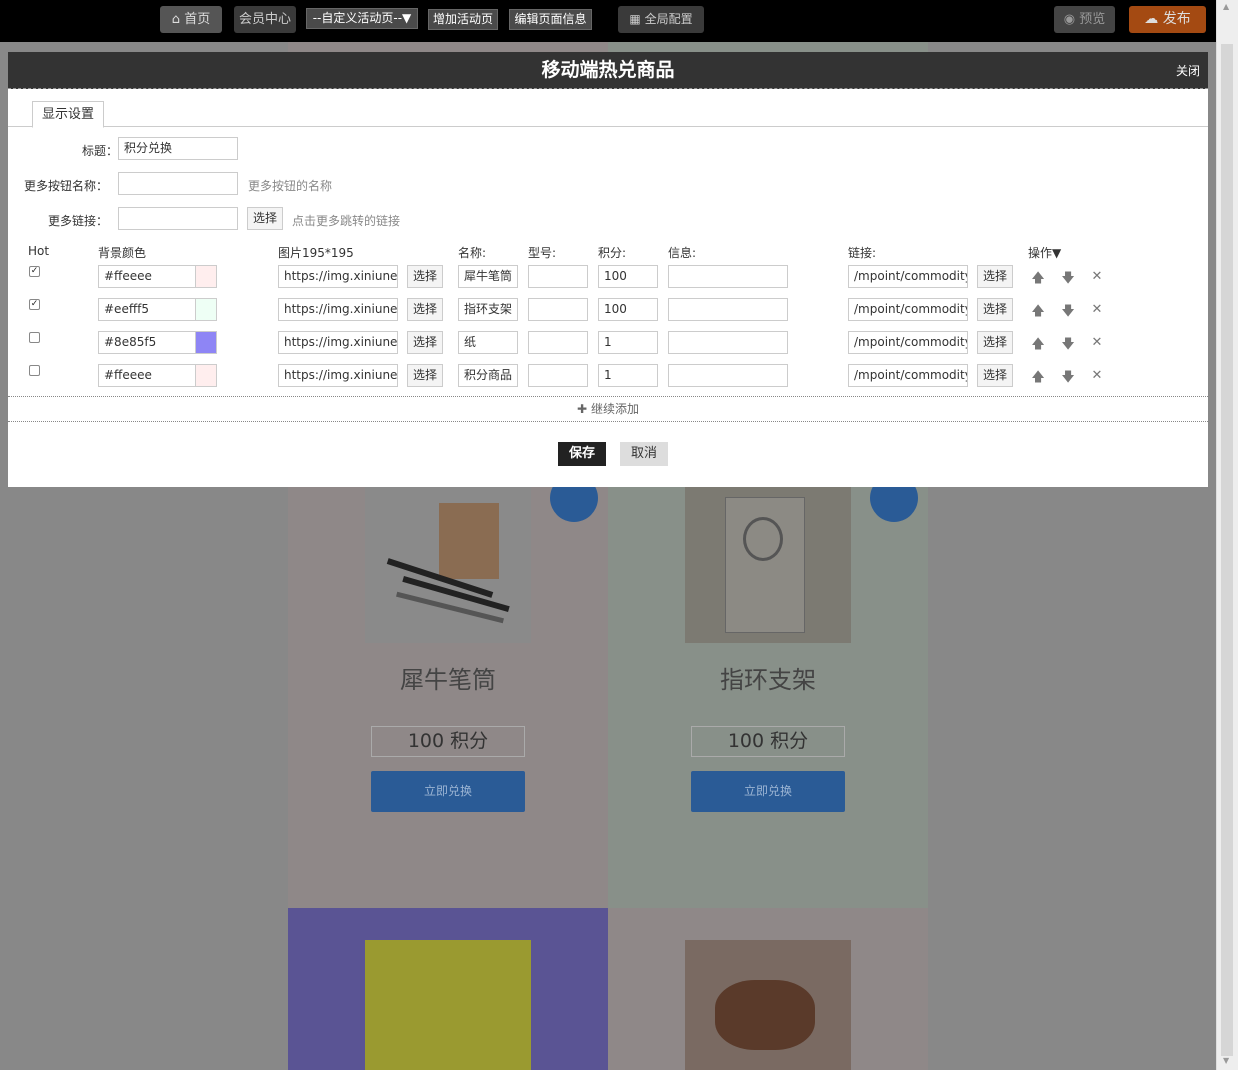  What do you see at coordinates (448, 1005) in the screenshot?
I see `bg-product-image-paper` at bounding box center [448, 1005].